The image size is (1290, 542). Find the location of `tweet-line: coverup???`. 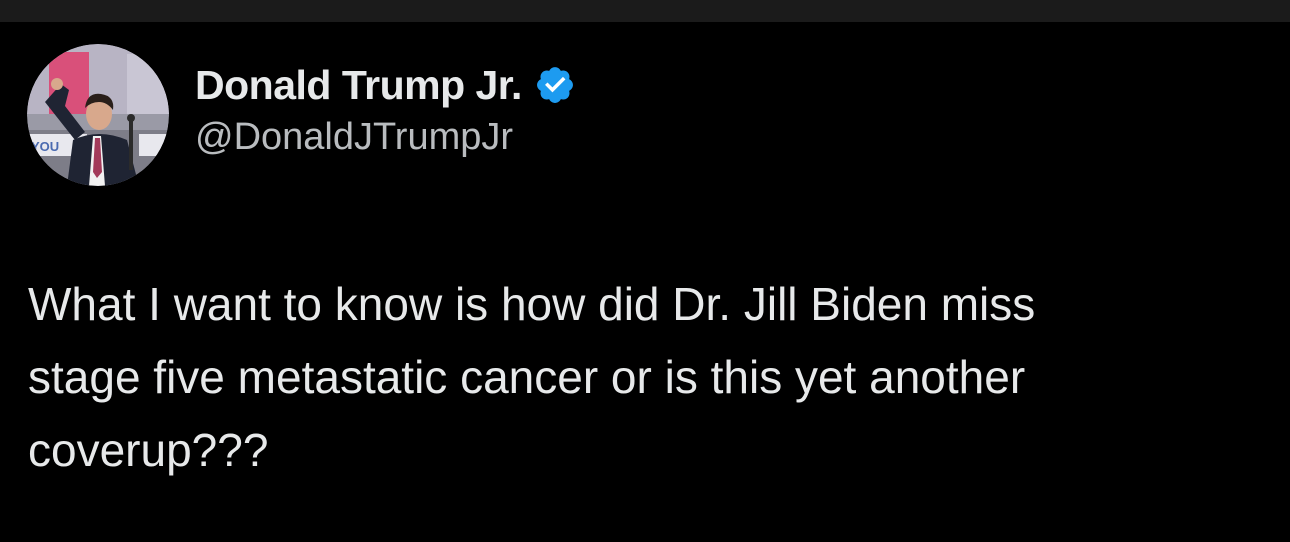

tweet-line: coverup??? is located at coordinates (148, 450).